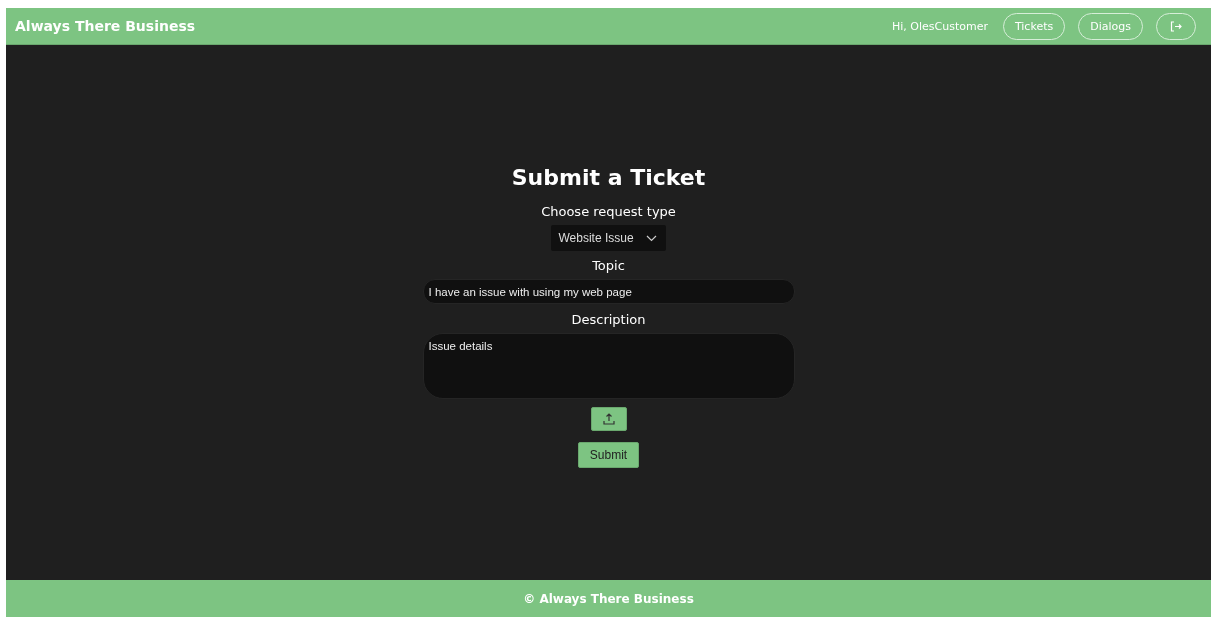  Describe the element at coordinates (608, 455) in the screenshot. I see `submit-button: Submit` at that location.